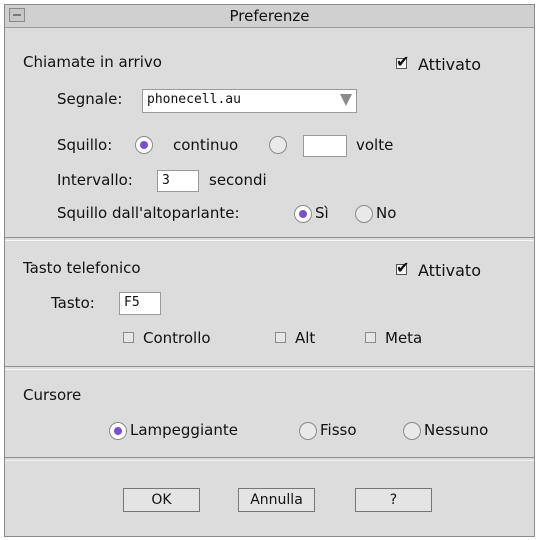 The height and width of the screenshot is (540, 539). Describe the element at coordinates (95, 180) in the screenshot. I see `interval-label: Intervallo:` at that location.